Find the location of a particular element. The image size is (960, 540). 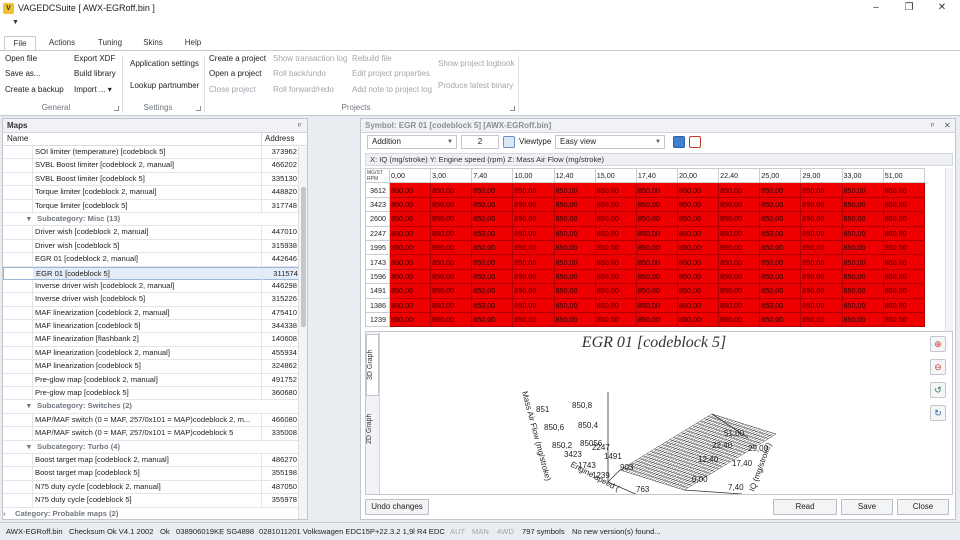

grid-column-header: 15,00 is located at coordinates (615, 175).